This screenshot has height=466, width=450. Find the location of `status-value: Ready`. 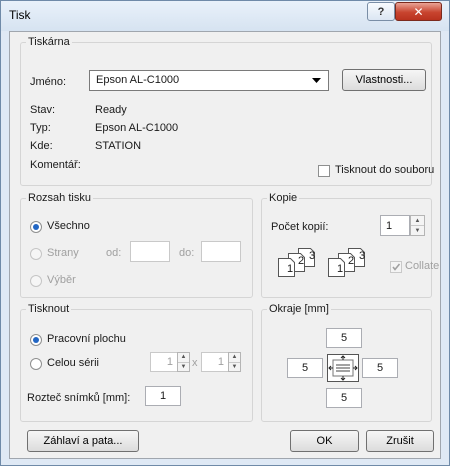

status-value: Ready is located at coordinates (111, 110).